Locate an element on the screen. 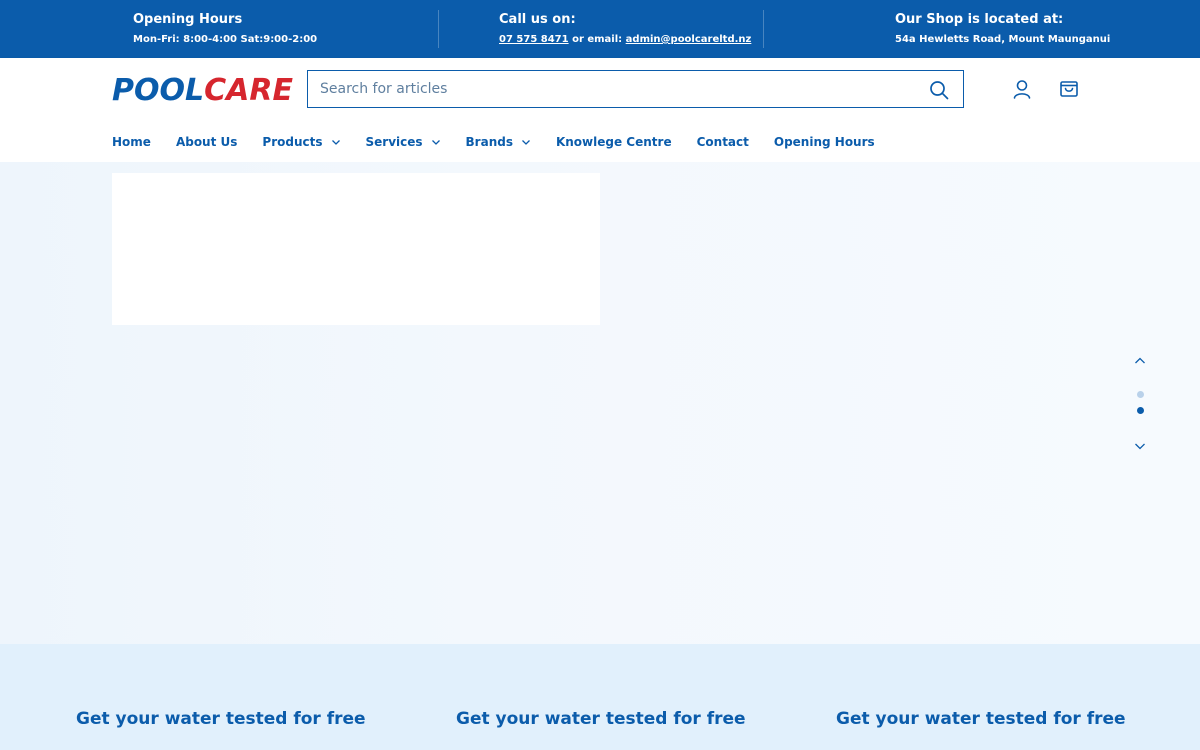  slider-dot is located at coordinates (1140, 394).